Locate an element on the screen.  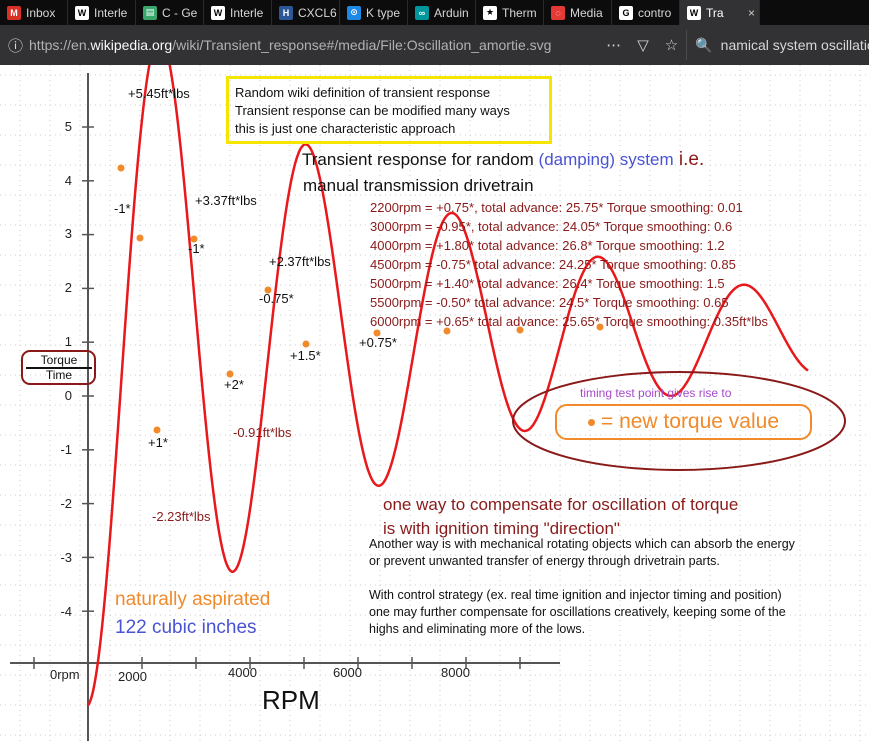
timing-label: -0.75* is located at coordinates (276, 298).